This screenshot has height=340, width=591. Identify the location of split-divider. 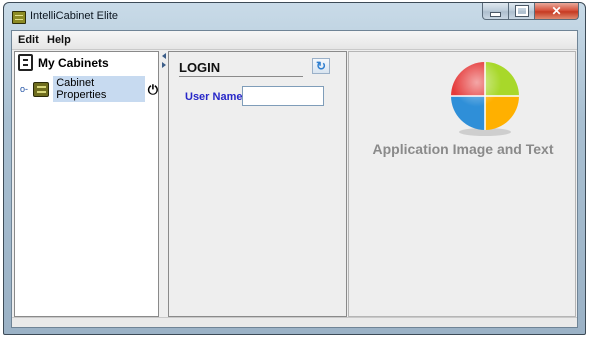
(164, 184).